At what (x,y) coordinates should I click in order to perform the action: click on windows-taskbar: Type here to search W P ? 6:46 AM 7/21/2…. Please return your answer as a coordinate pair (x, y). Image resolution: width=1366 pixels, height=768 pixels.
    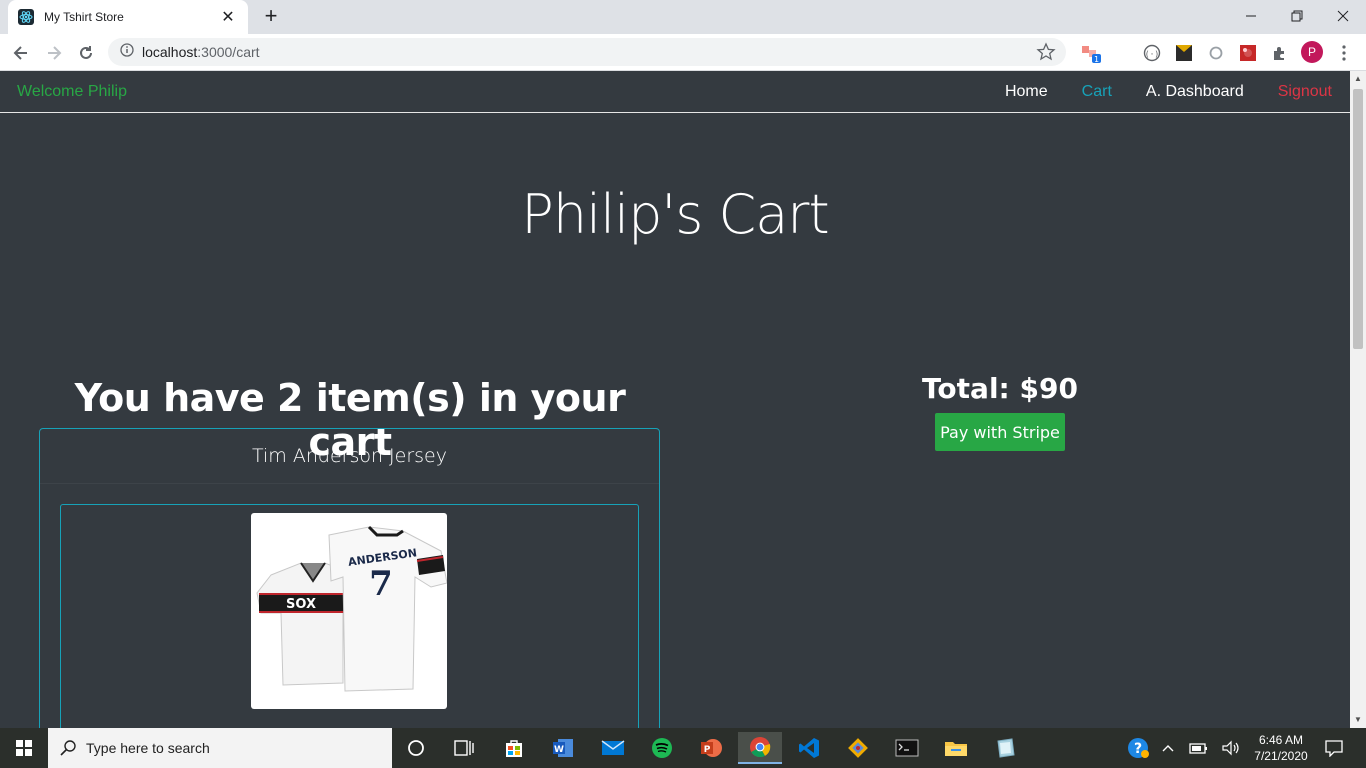
    Looking at the image, I should click on (683, 748).